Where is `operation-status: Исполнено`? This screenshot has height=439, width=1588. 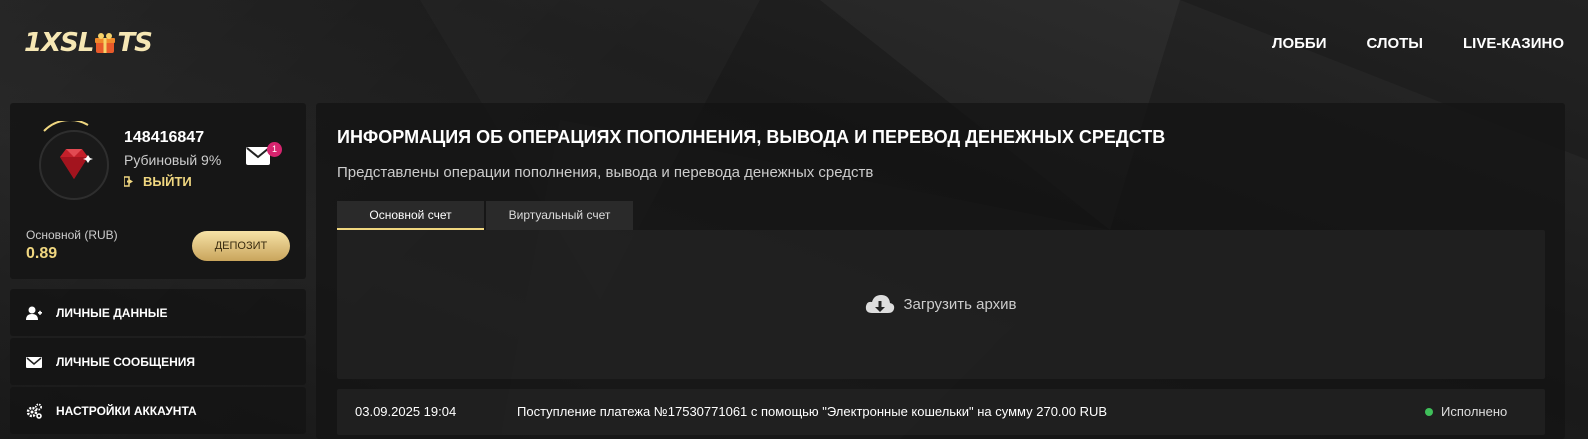
operation-status: Исполнено is located at coordinates (1466, 411).